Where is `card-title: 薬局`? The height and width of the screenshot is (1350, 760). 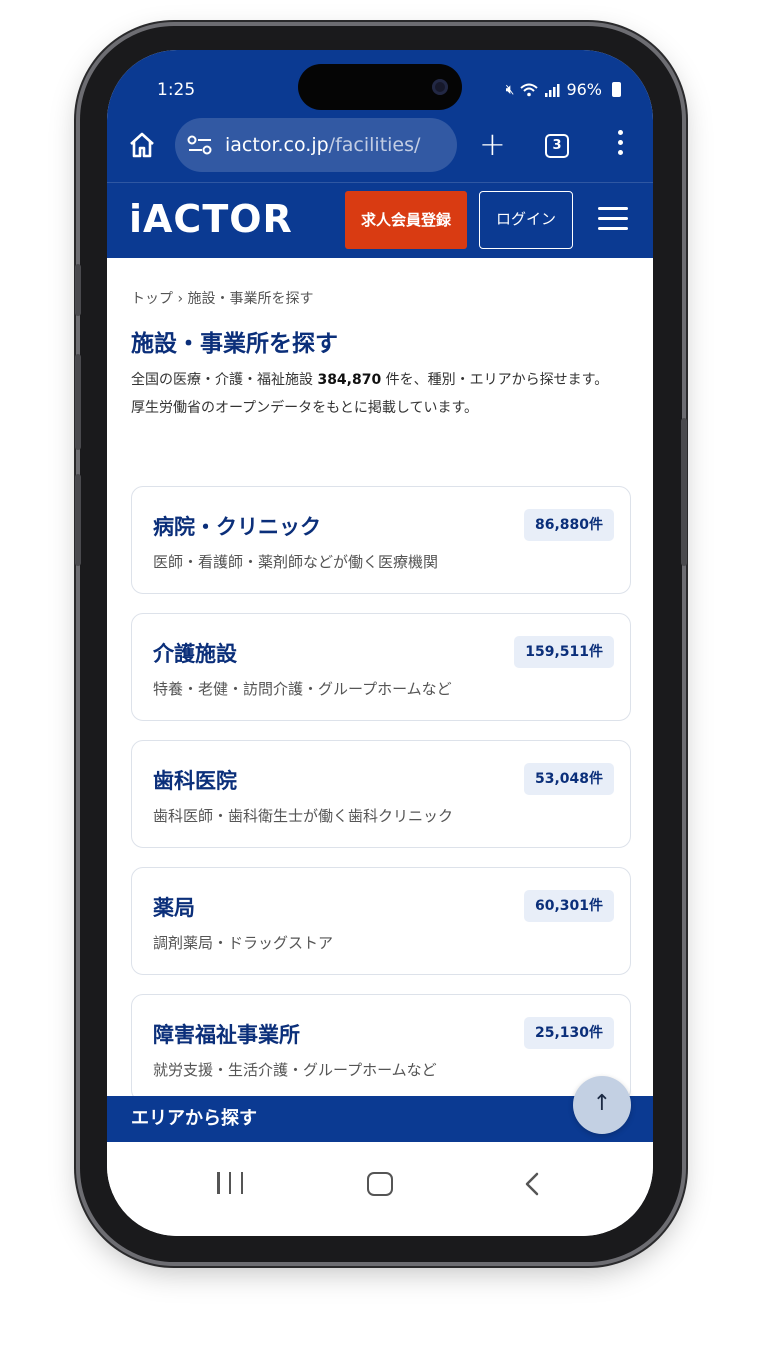
card-title: 薬局 is located at coordinates (174, 908).